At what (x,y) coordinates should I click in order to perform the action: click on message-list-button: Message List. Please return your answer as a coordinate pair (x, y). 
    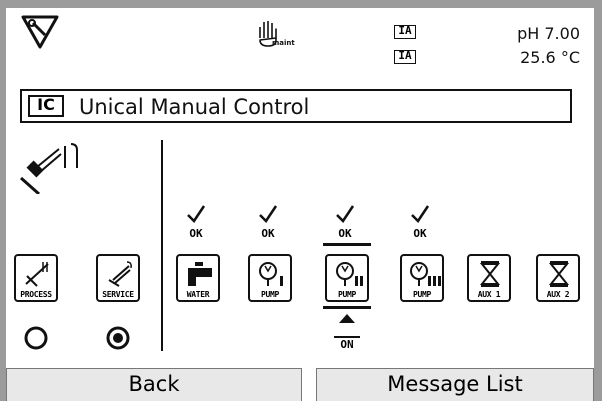
    Looking at the image, I should click on (455, 384).